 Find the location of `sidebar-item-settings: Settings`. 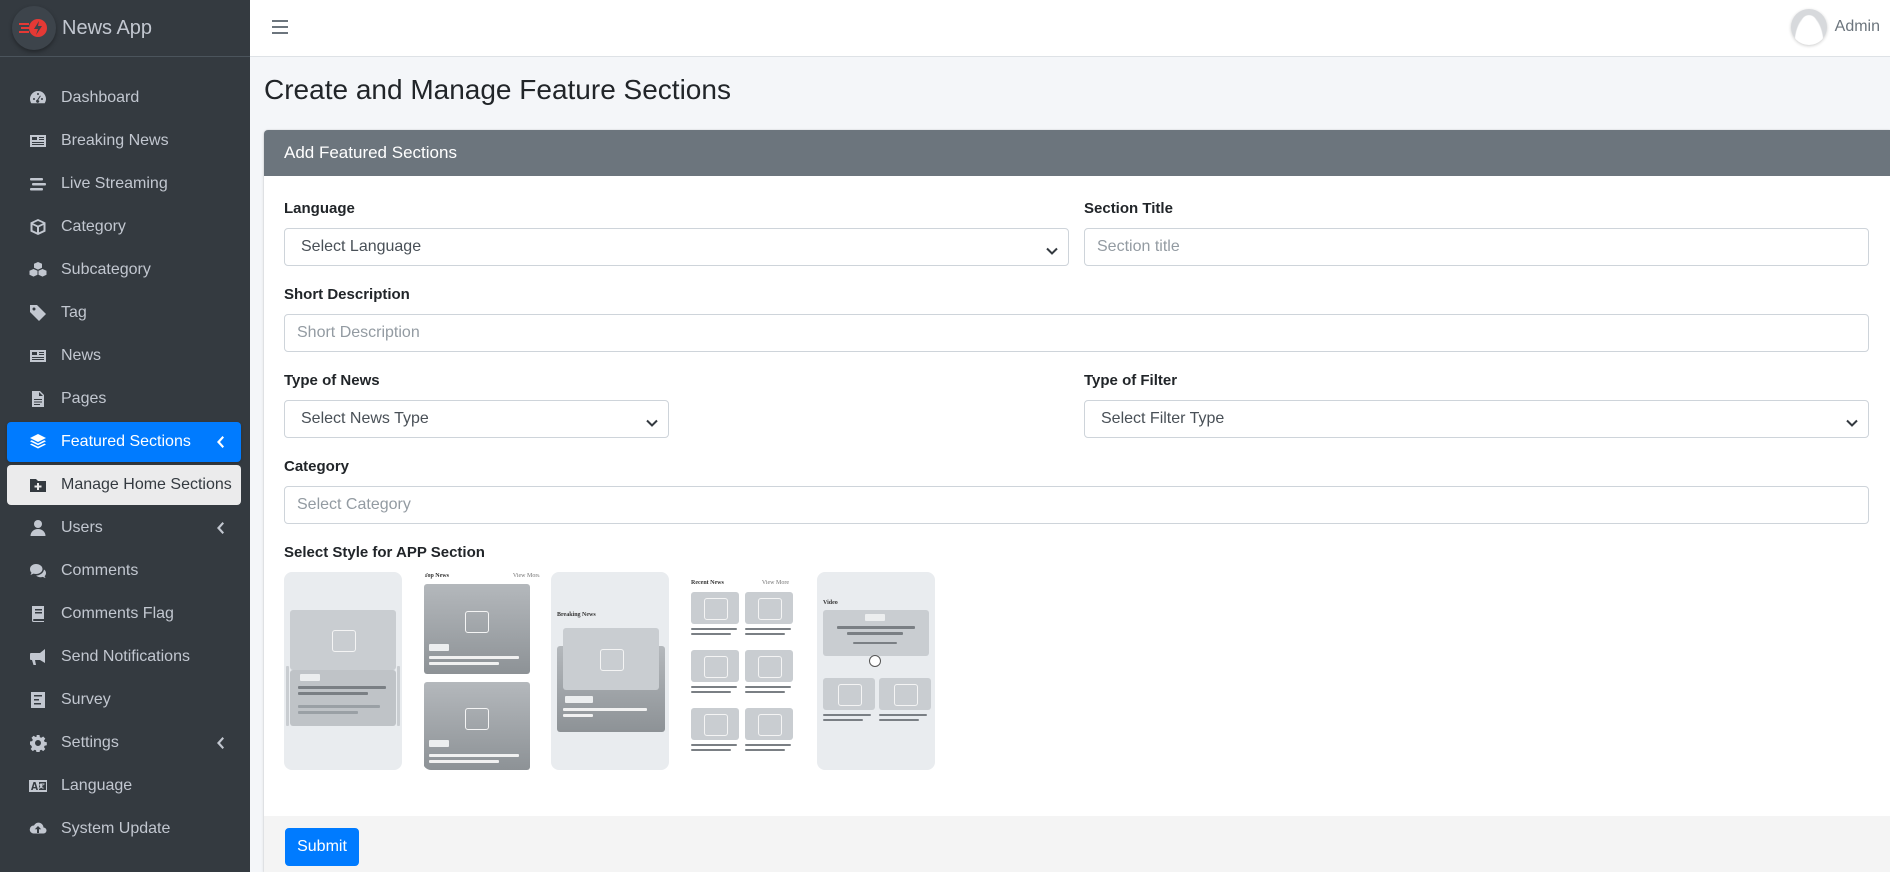

sidebar-item-settings: Settings is located at coordinates (124, 743).